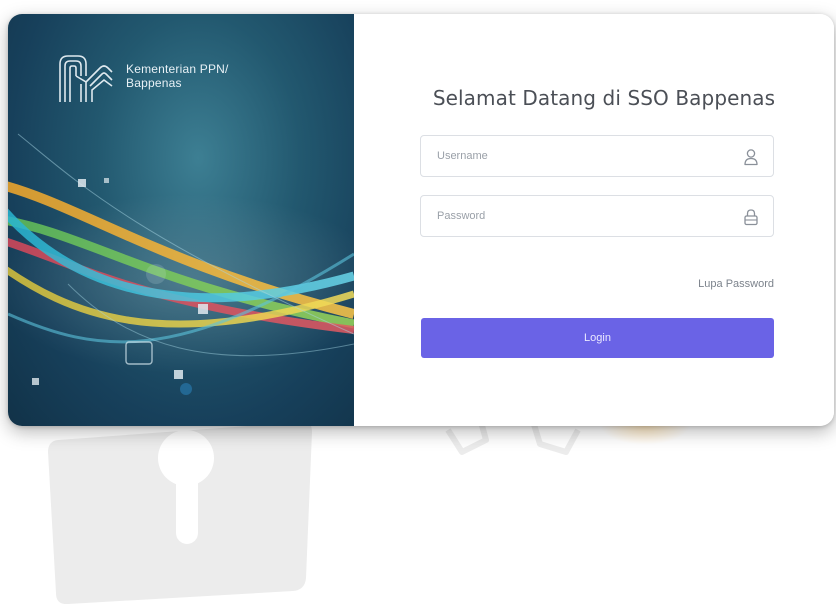 The height and width of the screenshot is (604, 836). Describe the element at coordinates (751, 157) in the screenshot. I see `user-icon` at that location.